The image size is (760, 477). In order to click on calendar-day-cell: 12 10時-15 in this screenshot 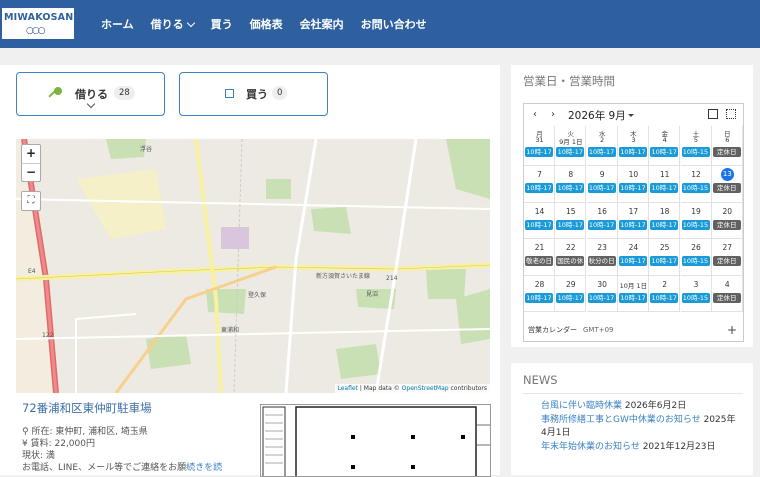, I will do `click(696, 184)`.